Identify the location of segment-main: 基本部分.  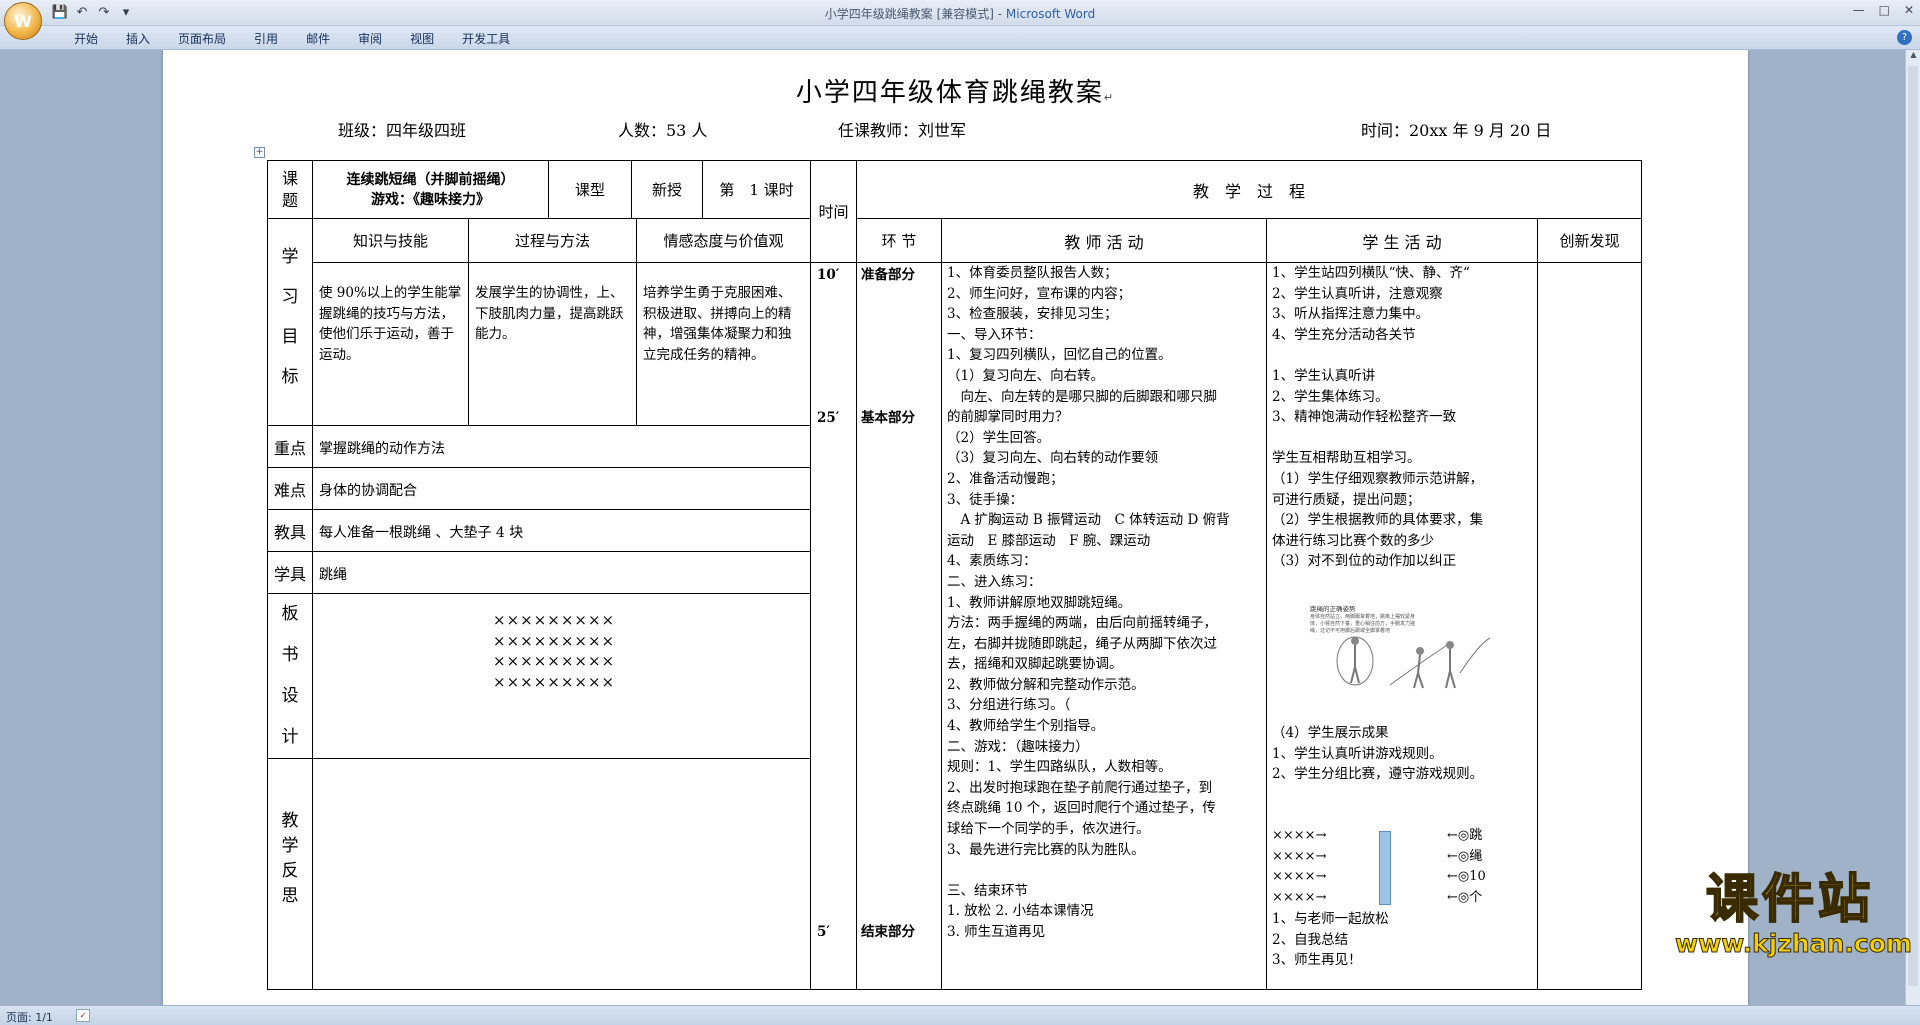
(888, 418).